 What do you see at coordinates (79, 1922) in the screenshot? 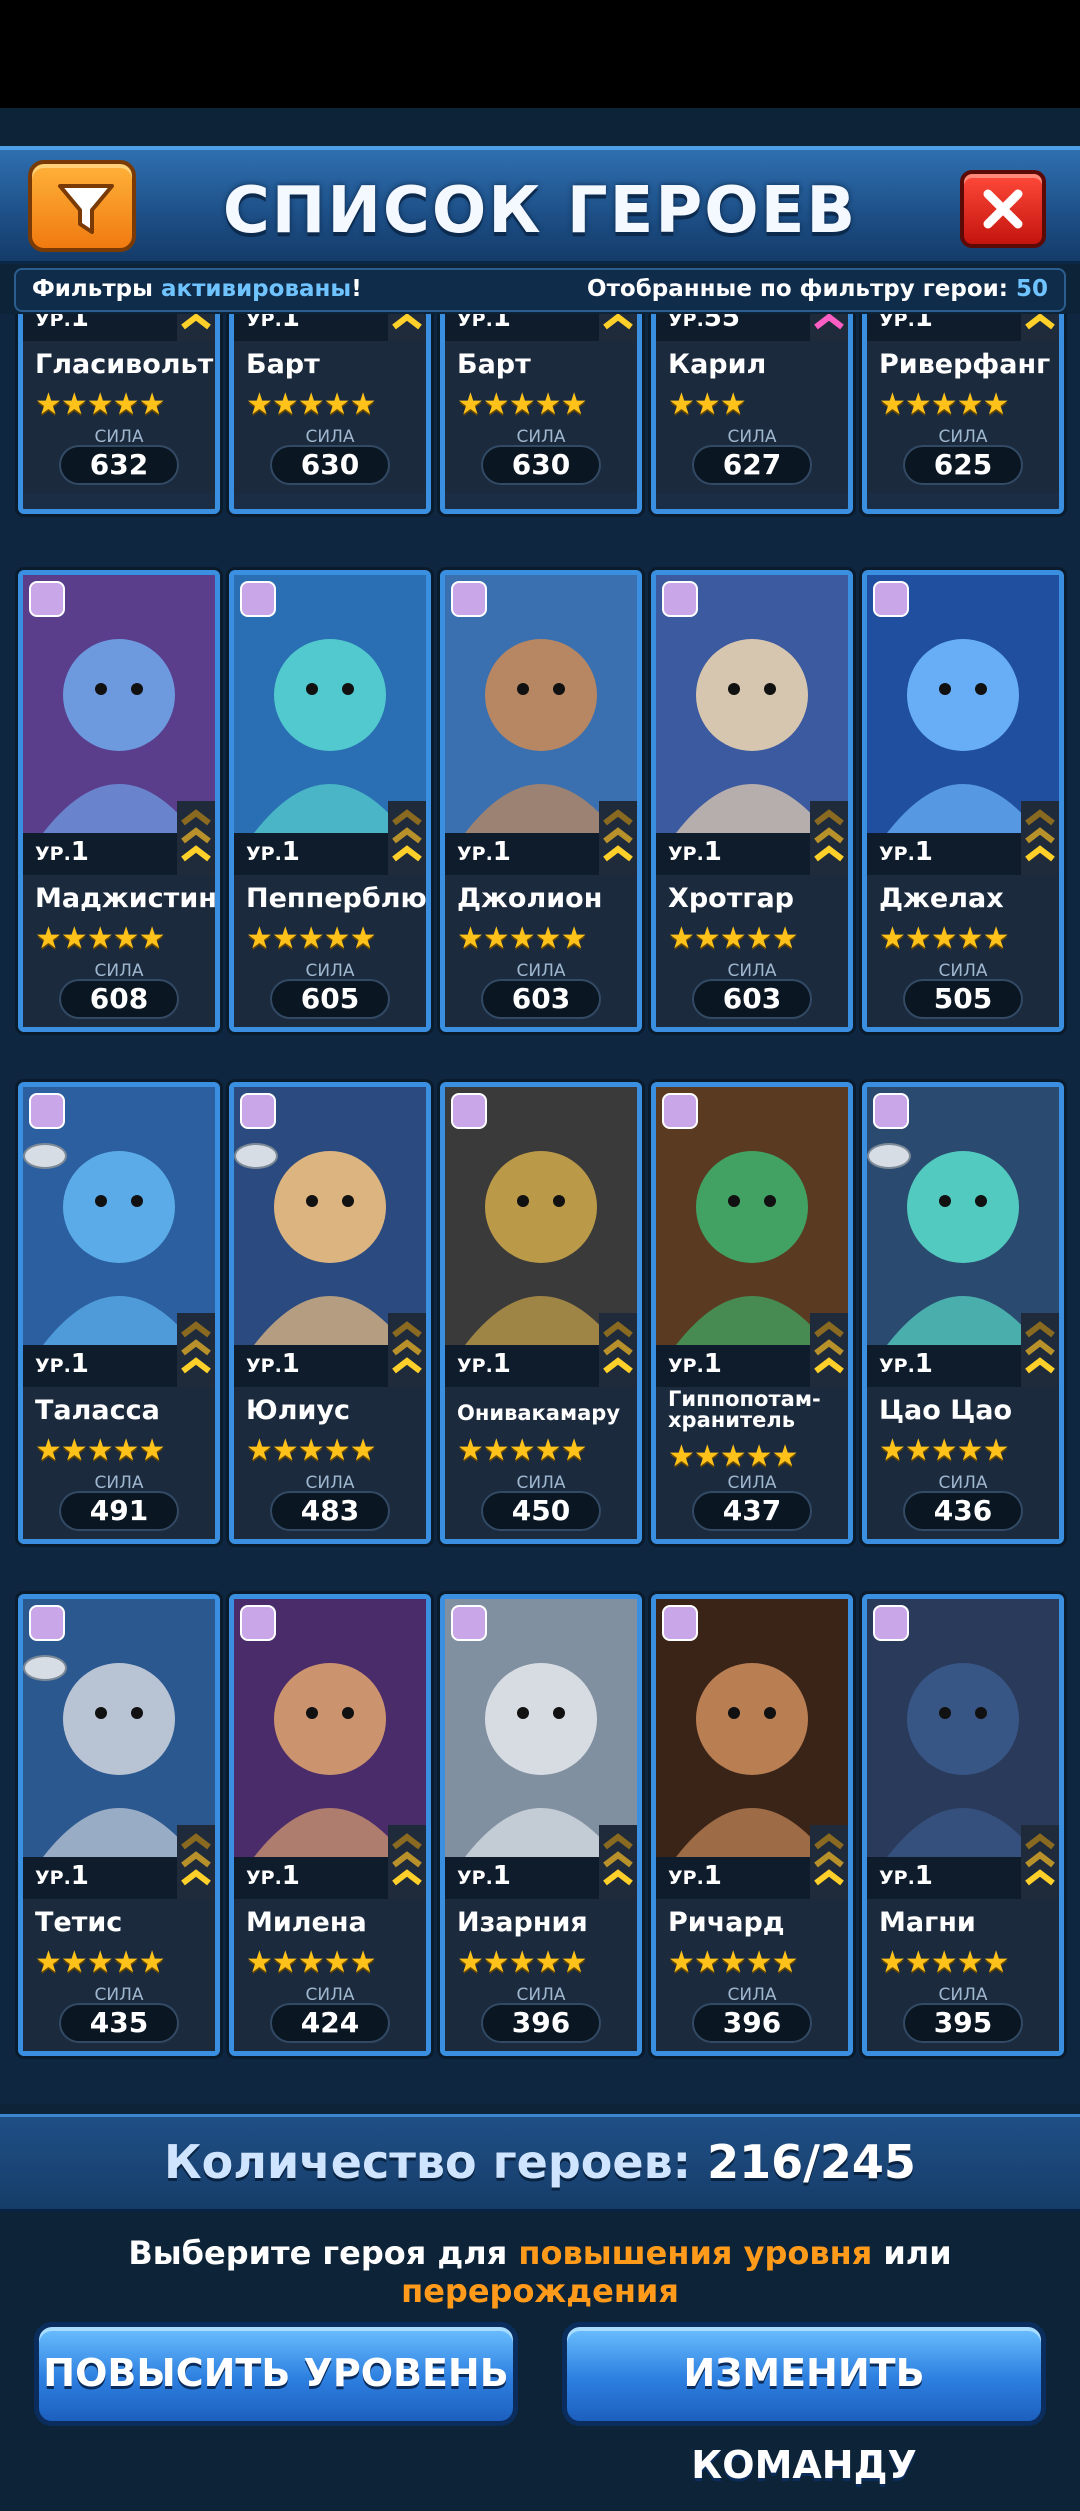
I see `hero-name: Тетис` at bounding box center [79, 1922].